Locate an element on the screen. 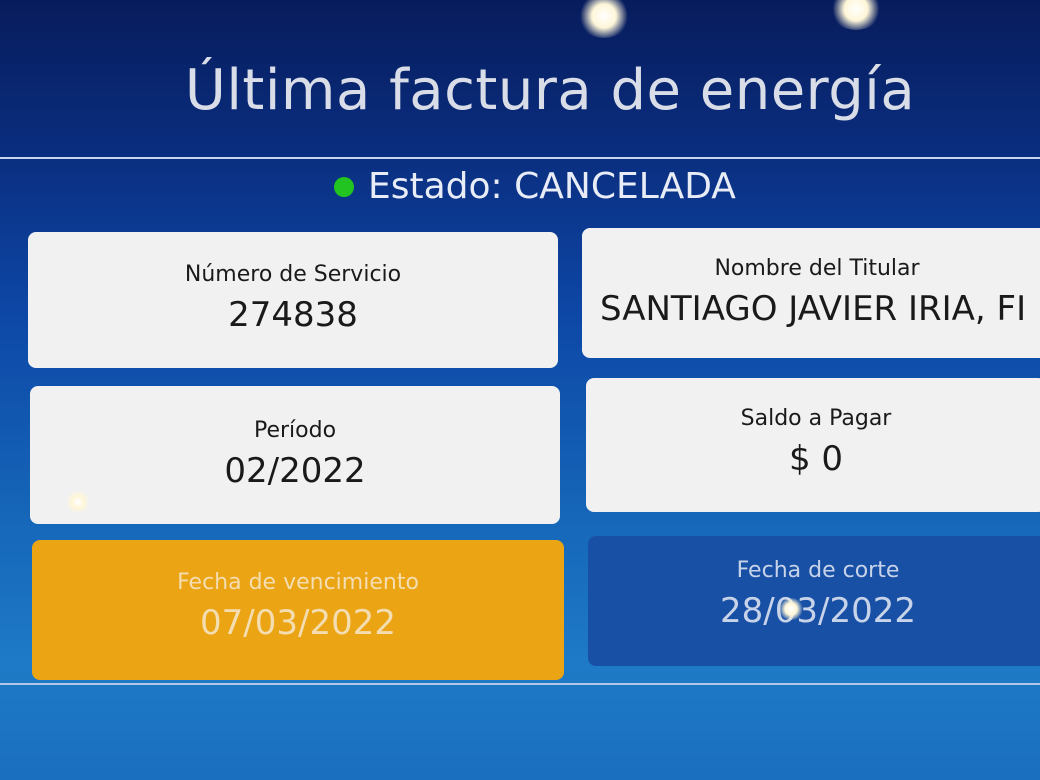 The height and width of the screenshot is (780, 1040). balance-due-card: Saldo a Pagar $ 0 is located at coordinates (813, 445).